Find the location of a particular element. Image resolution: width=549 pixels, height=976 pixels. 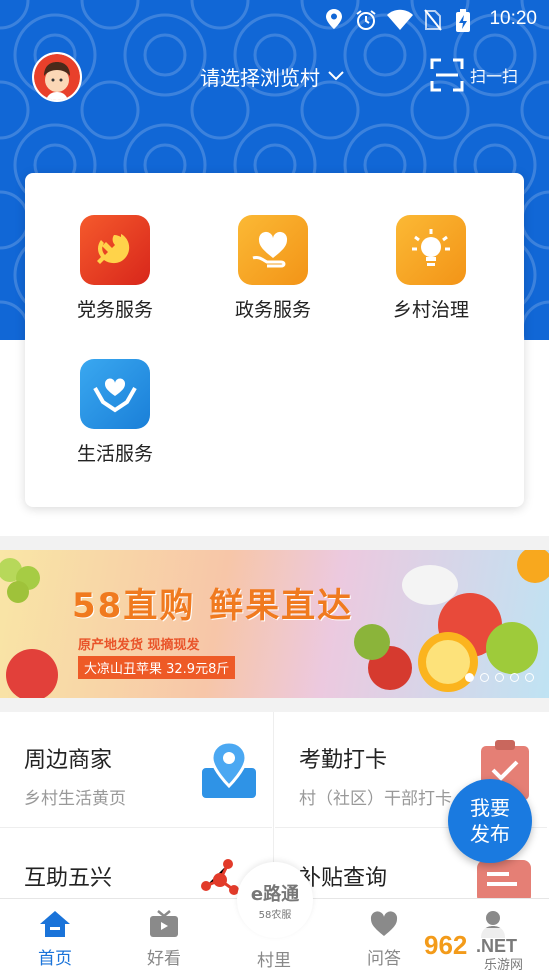

heart-hand-icon is located at coordinates (273, 250).